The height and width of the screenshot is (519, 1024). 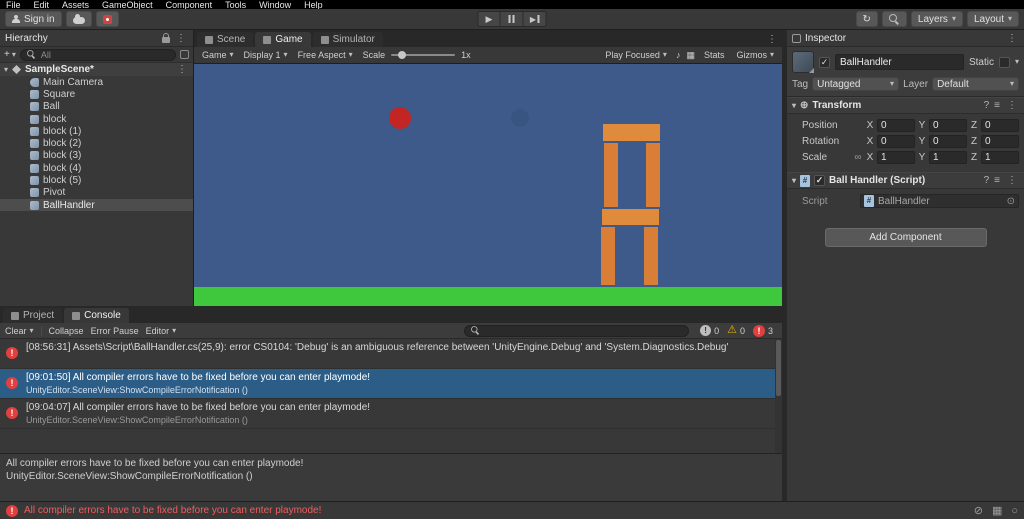 What do you see at coordinates (115, 331) in the screenshot?
I see `error-pause-toggle: Error Pause` at bounding box center [115, 331].